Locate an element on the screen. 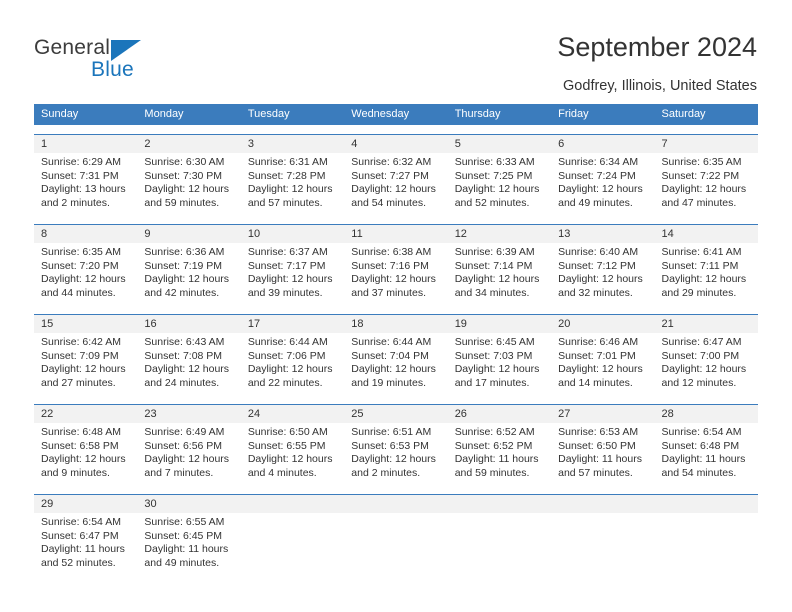  sunrise-text: Sunrise: 6:51 AM is located at coordinates (391, 432).